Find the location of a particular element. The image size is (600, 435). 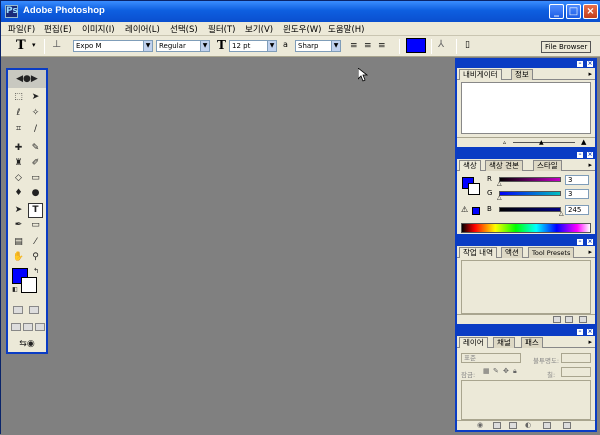

lock-transparent-icon: ▦ is located at coordinates (486, 371).